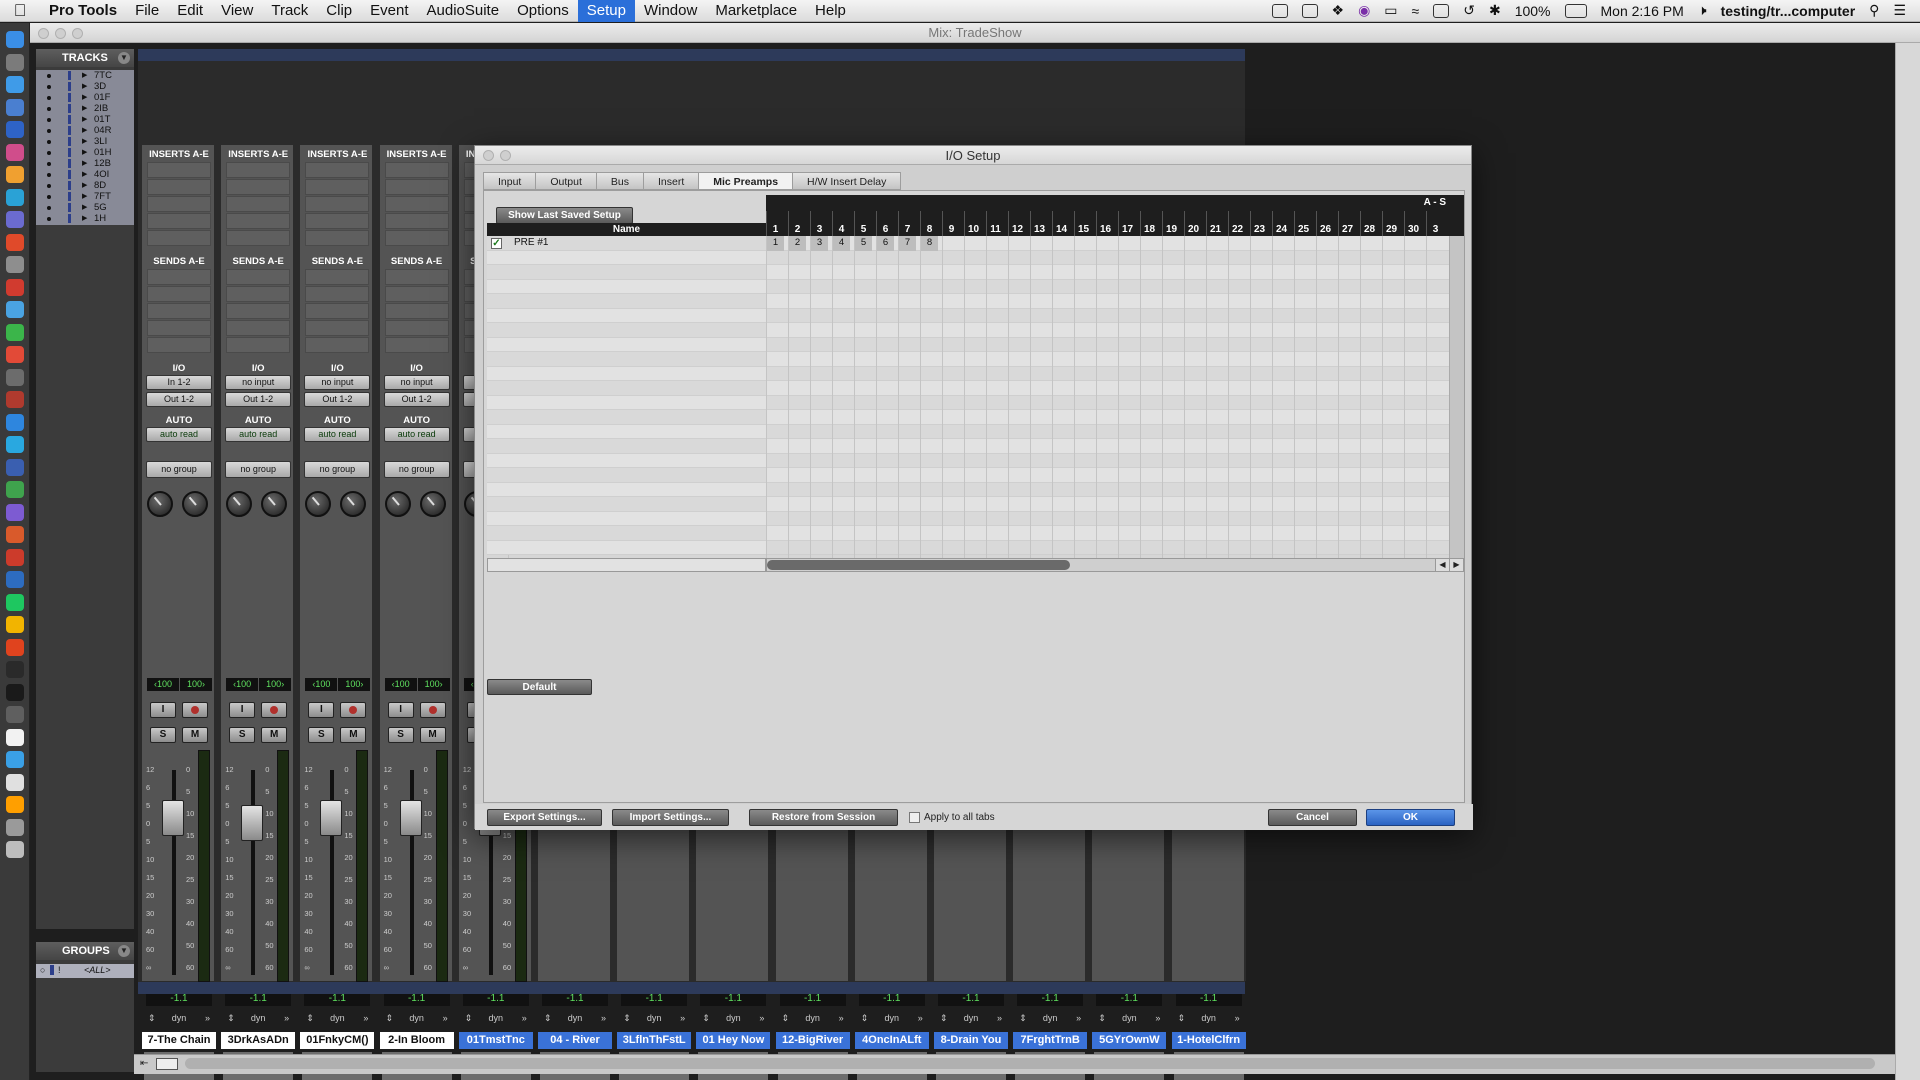 This screenshot has width=1920, height=1080. I want to click on menu-track: Track, so click(289, 11).